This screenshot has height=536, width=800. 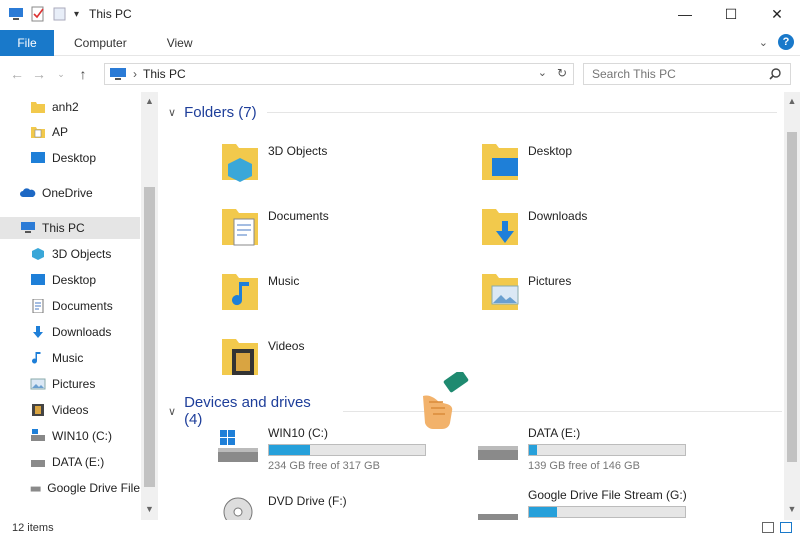 I want to click on search-input, so click(x=677, y=74).